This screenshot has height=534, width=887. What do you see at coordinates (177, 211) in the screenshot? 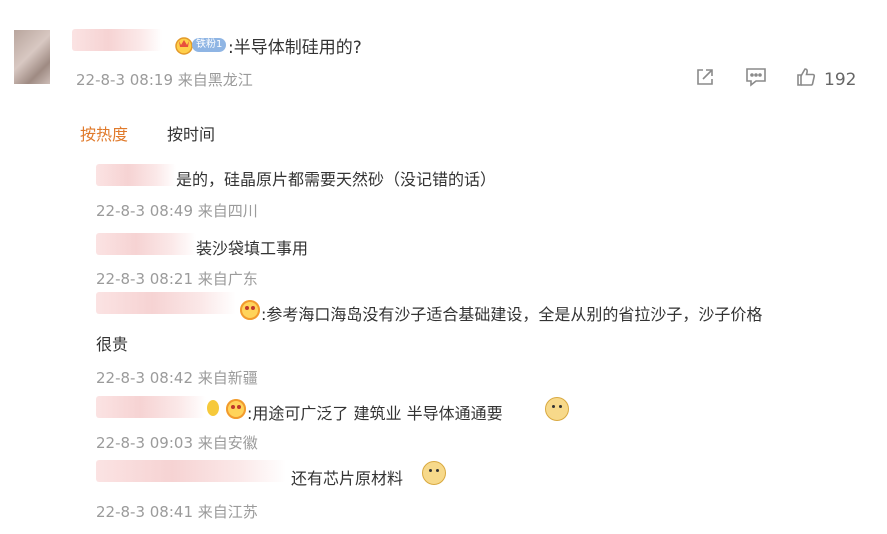
I see `comment-time: 22-8-3 08:49 来自四川` at bounding box center [177, 211].